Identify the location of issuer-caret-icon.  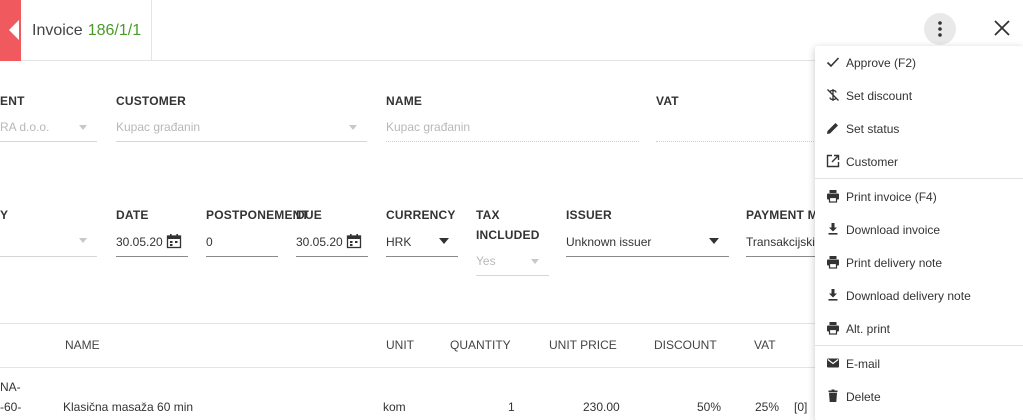
(714, 241).